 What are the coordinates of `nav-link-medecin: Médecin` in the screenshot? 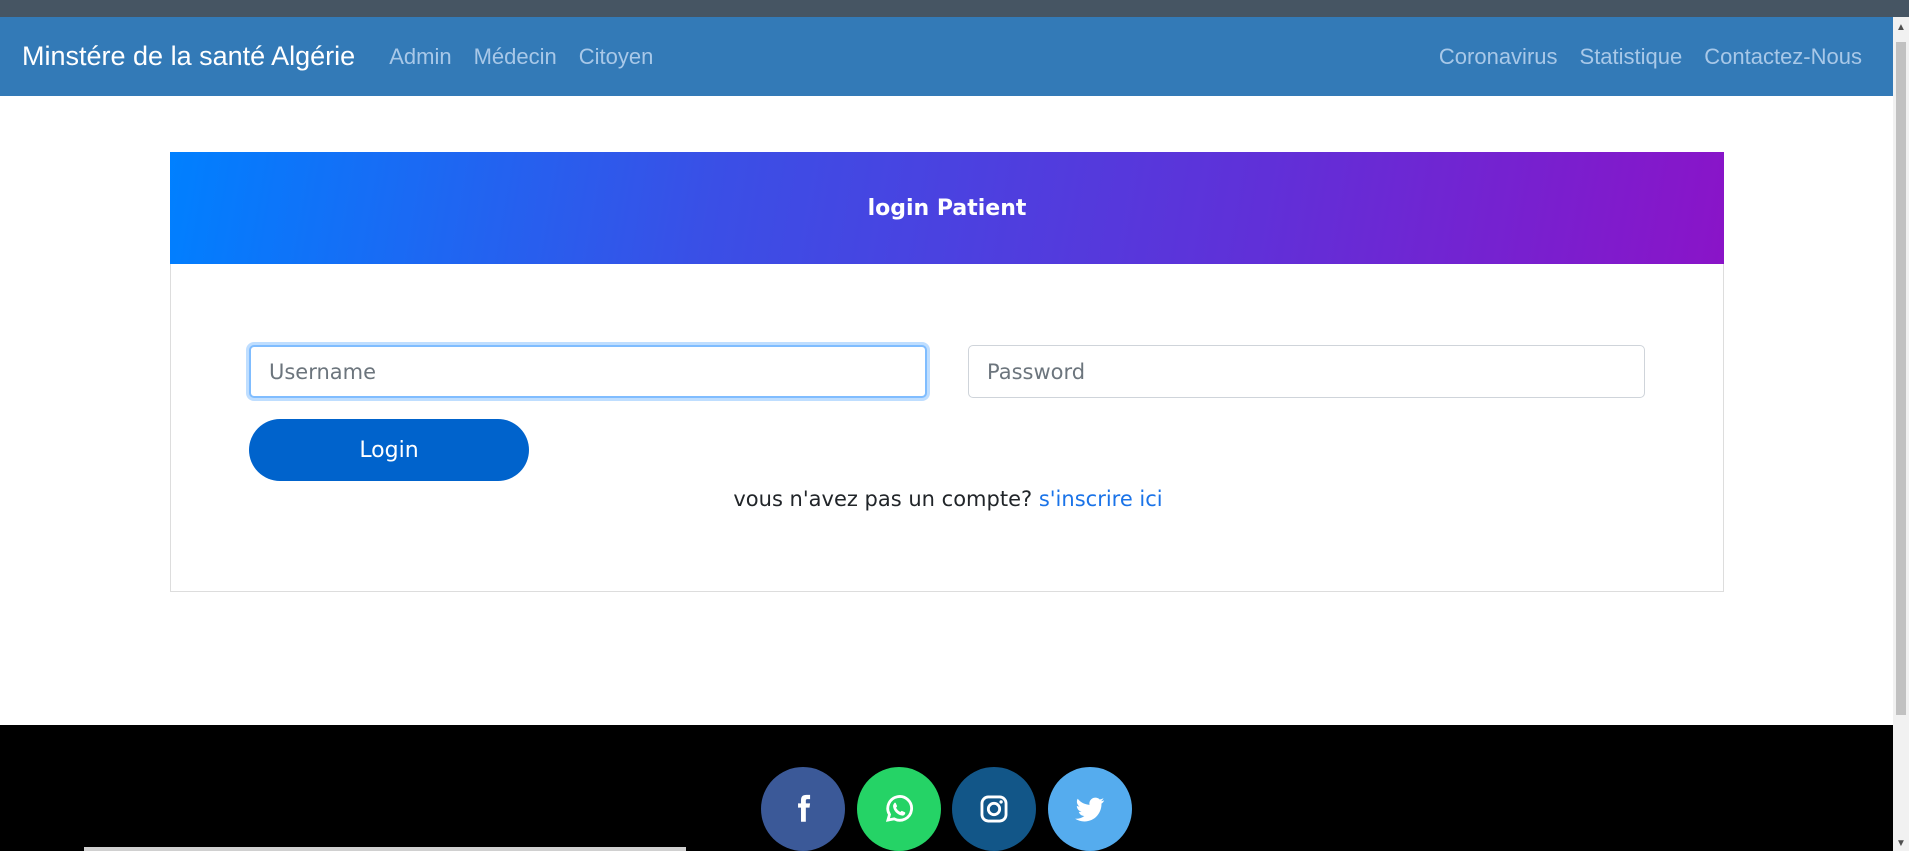 It's located at (515, 57).